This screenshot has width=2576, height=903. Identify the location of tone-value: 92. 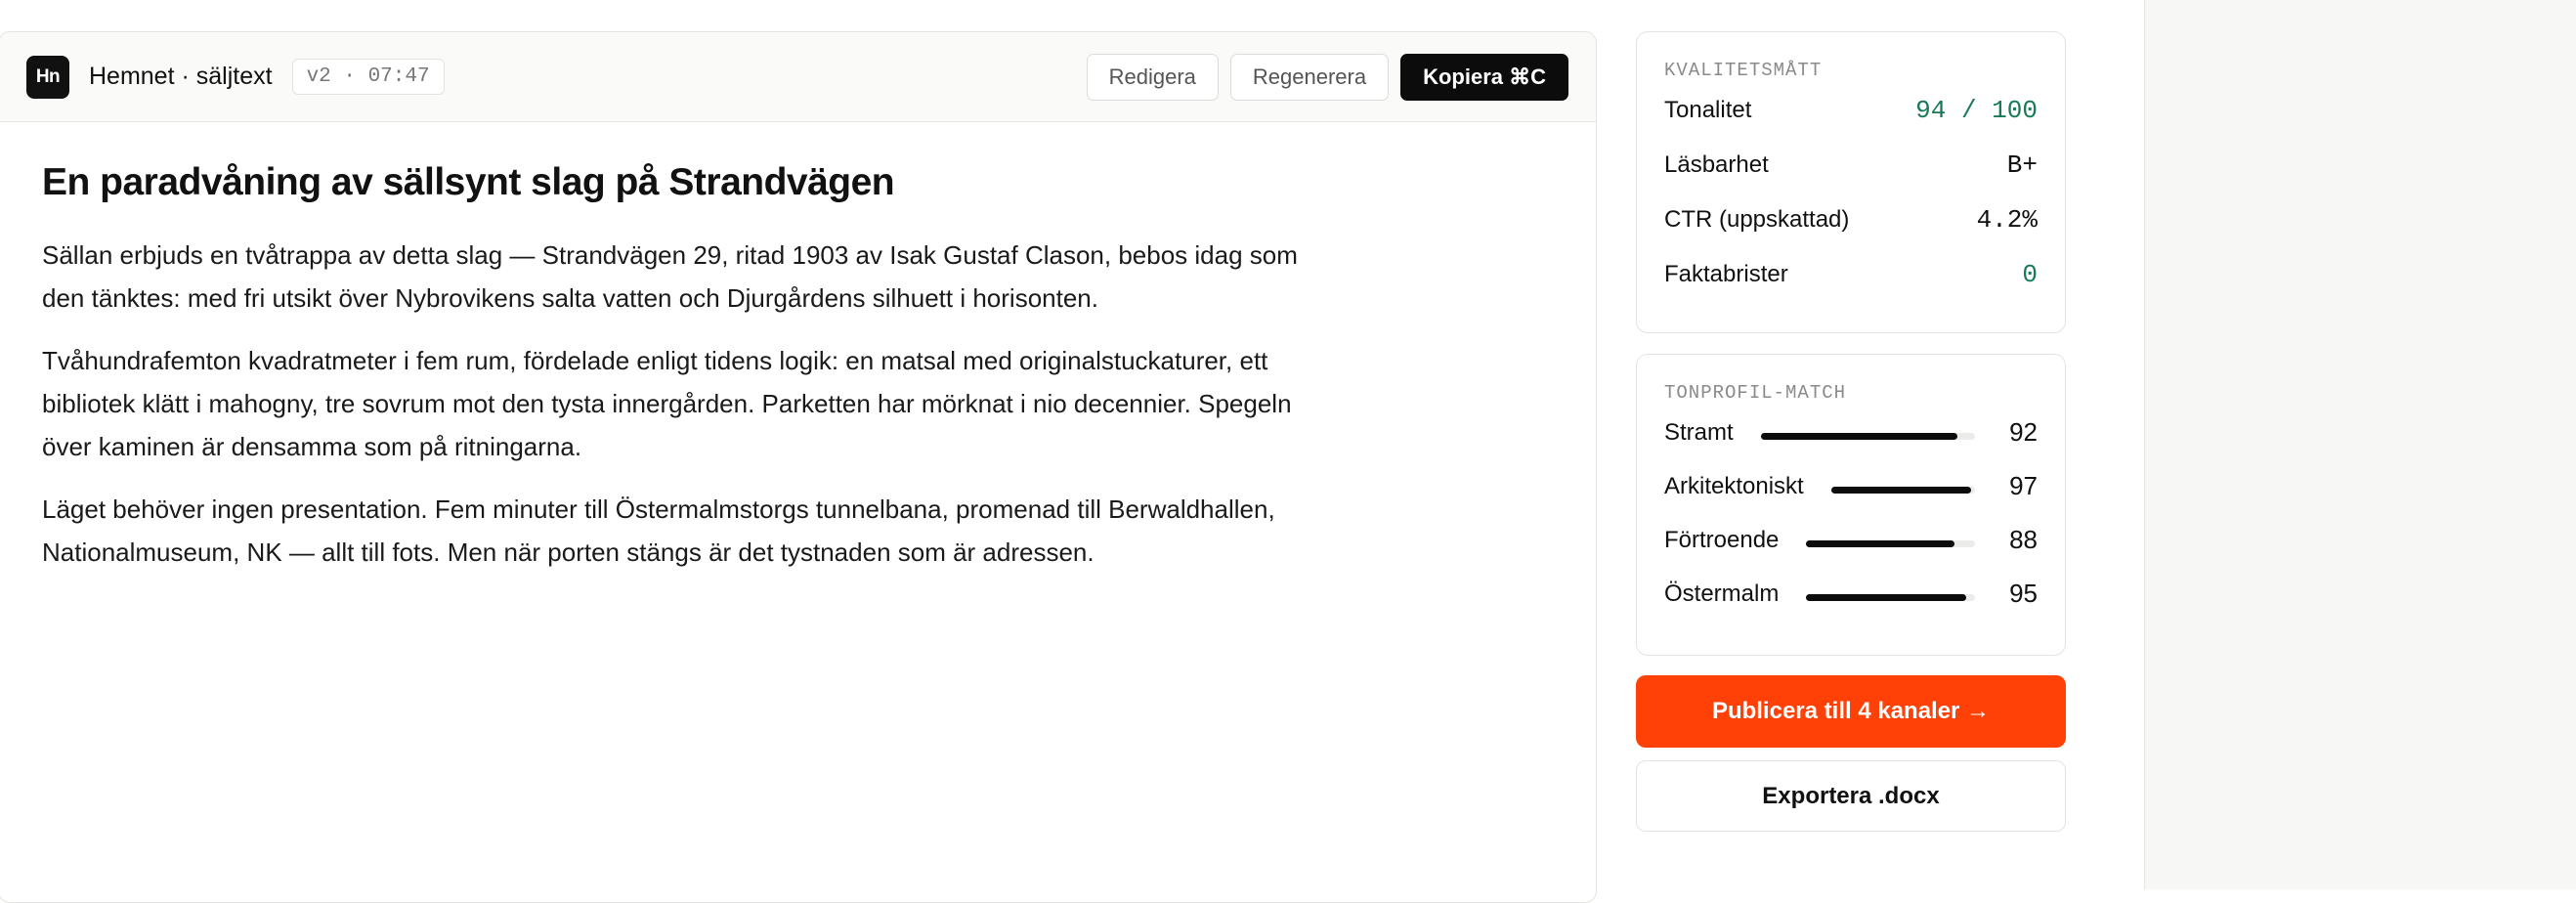
(2024, 432).